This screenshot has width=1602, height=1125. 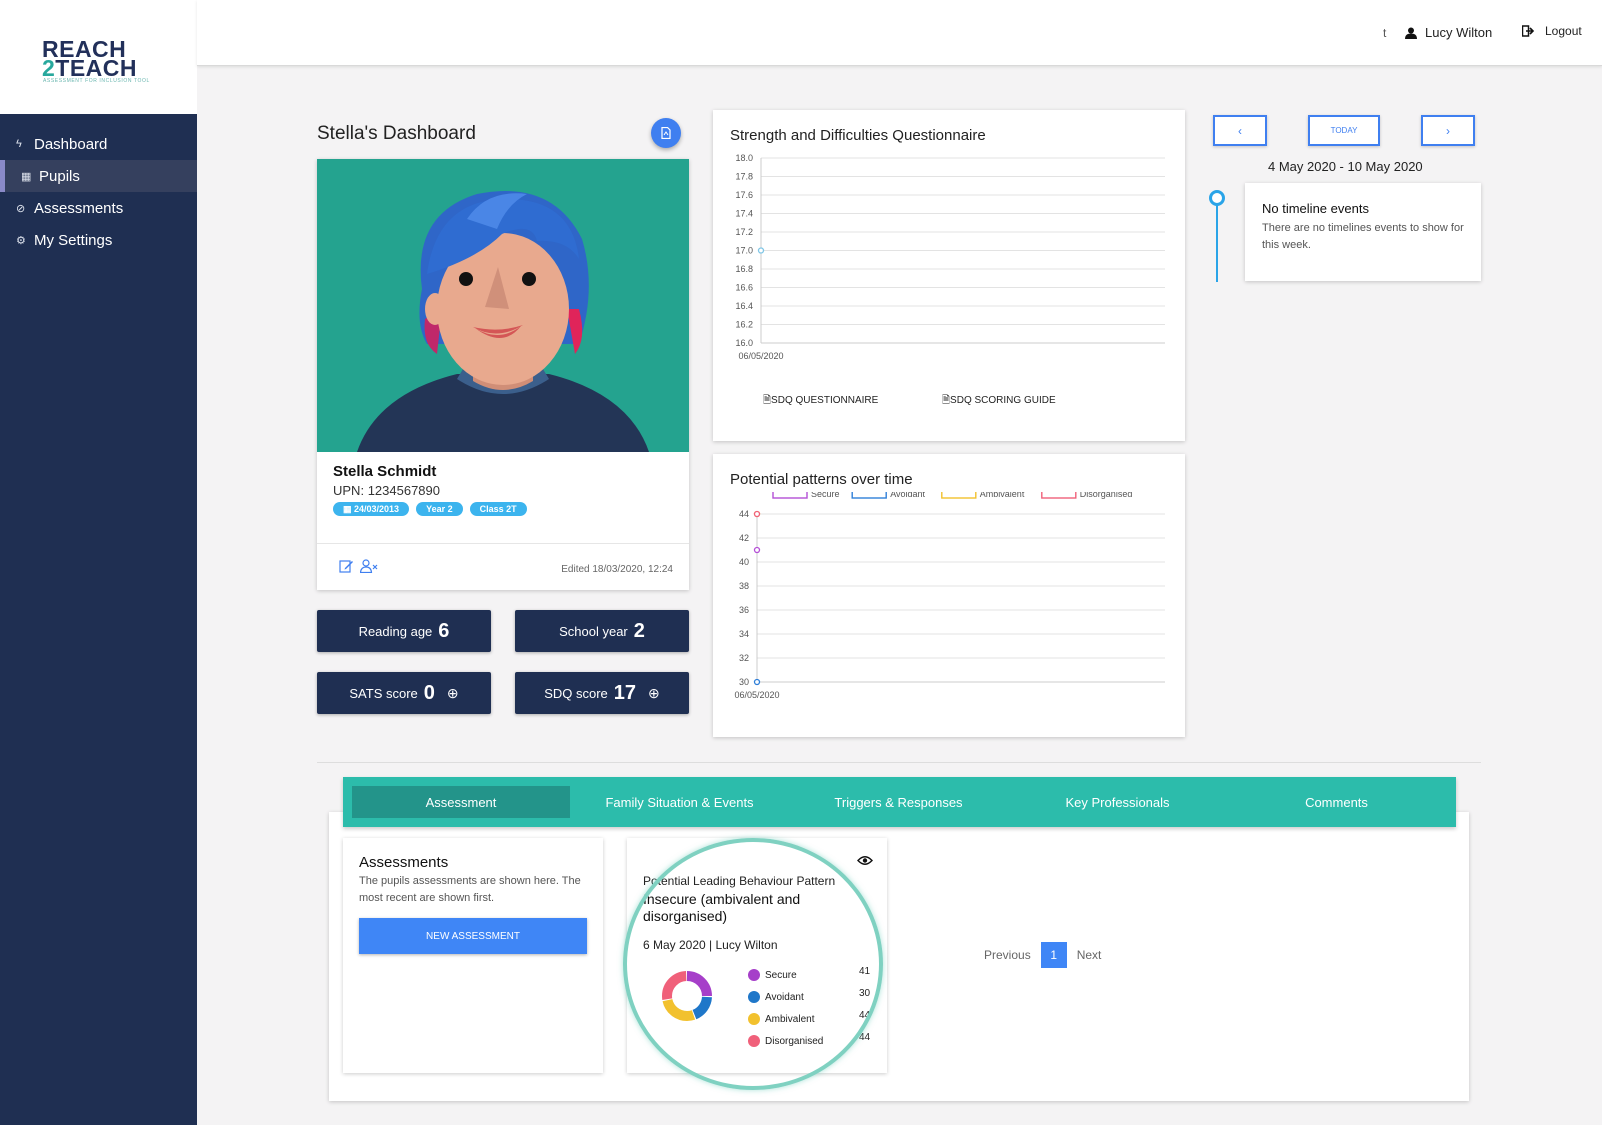 I want to click on section-divider, so click(x=899, y=762).